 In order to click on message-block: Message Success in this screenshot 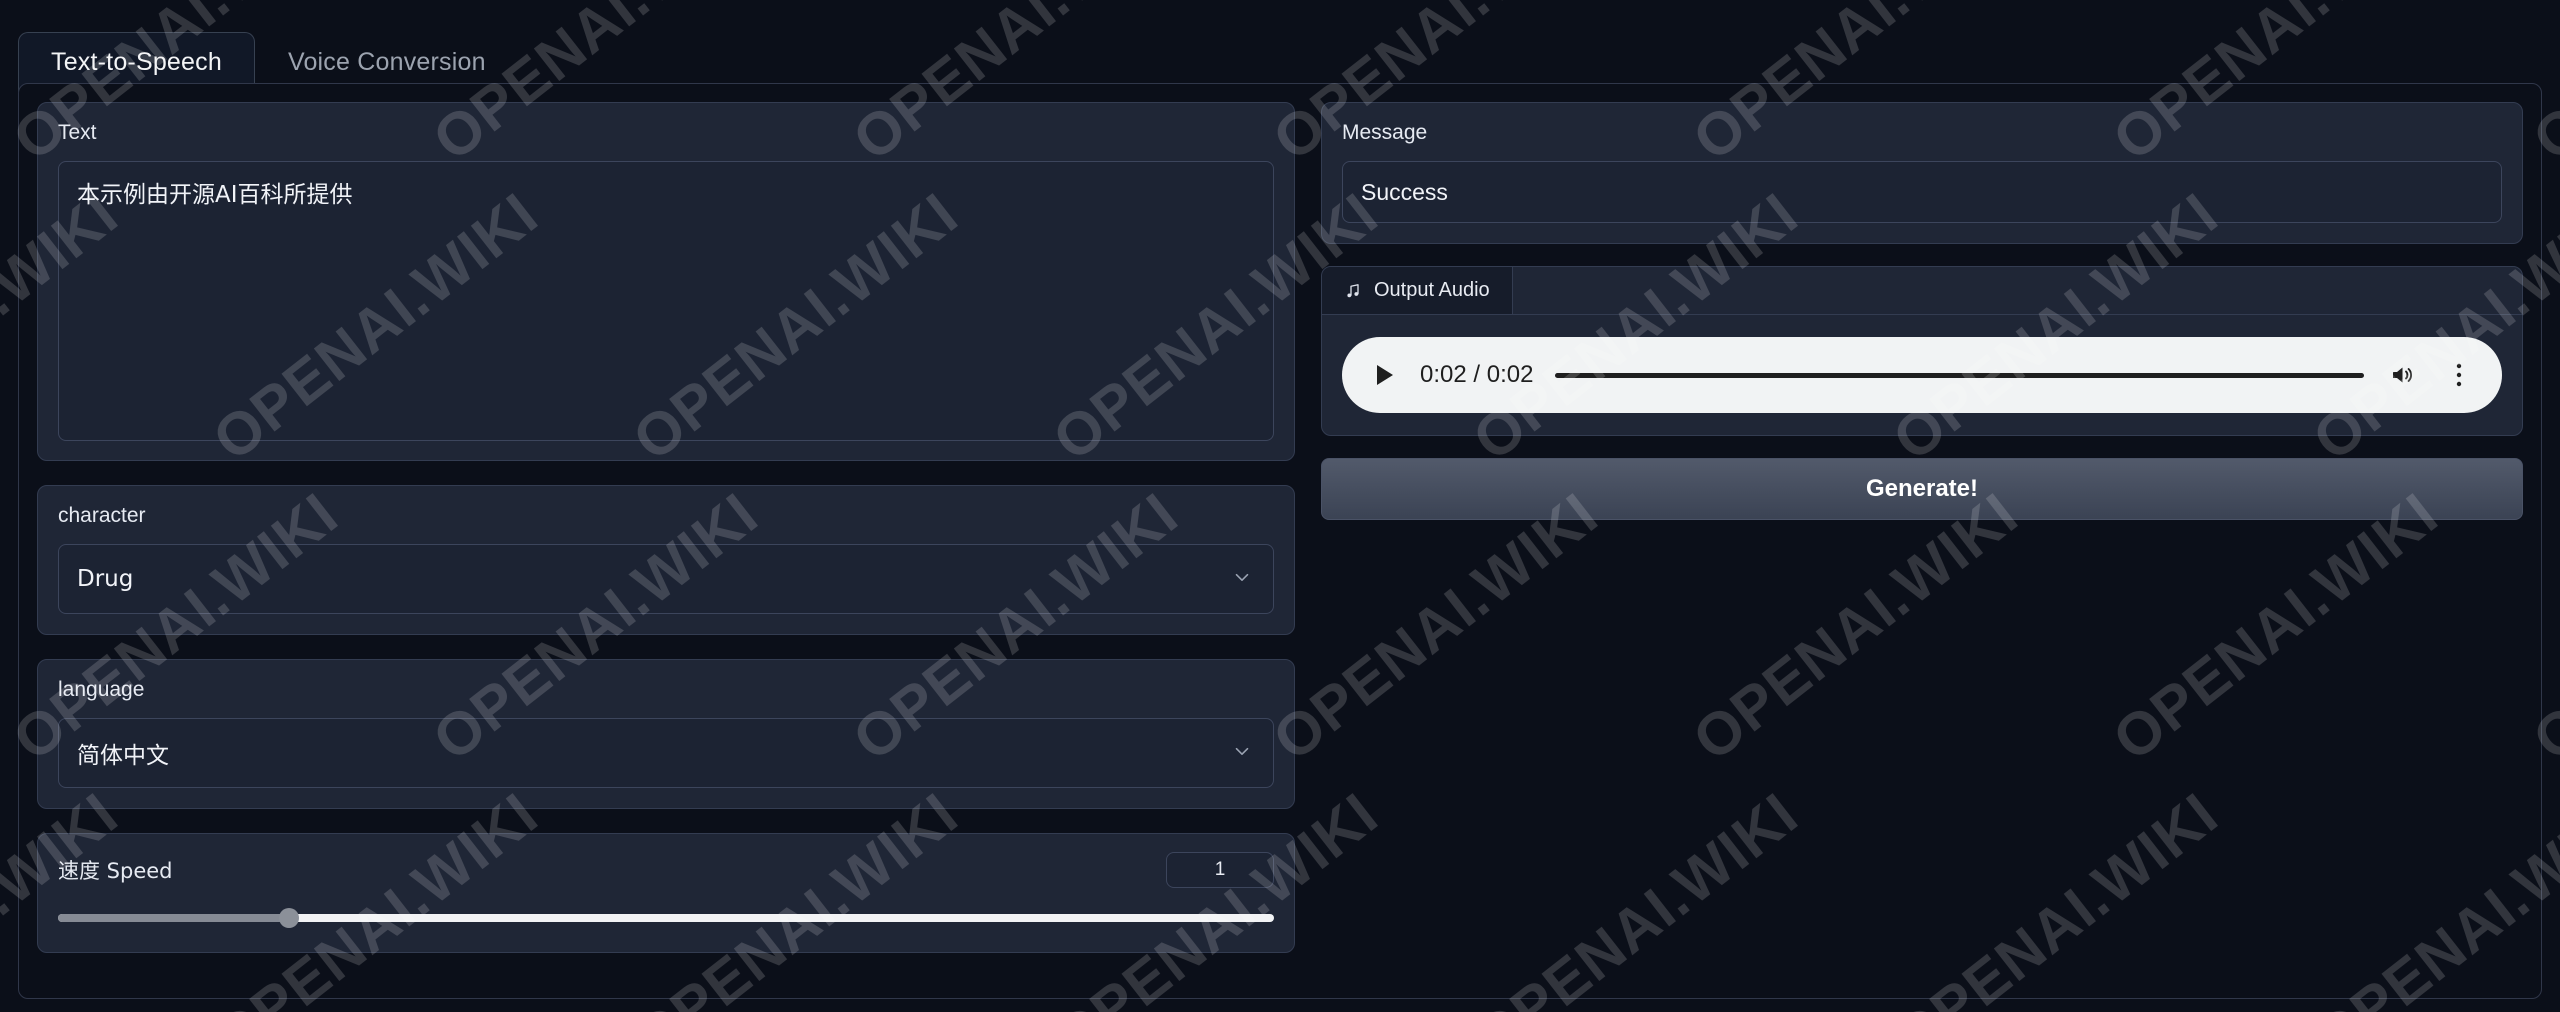, I will do `click(1922, 173)`.